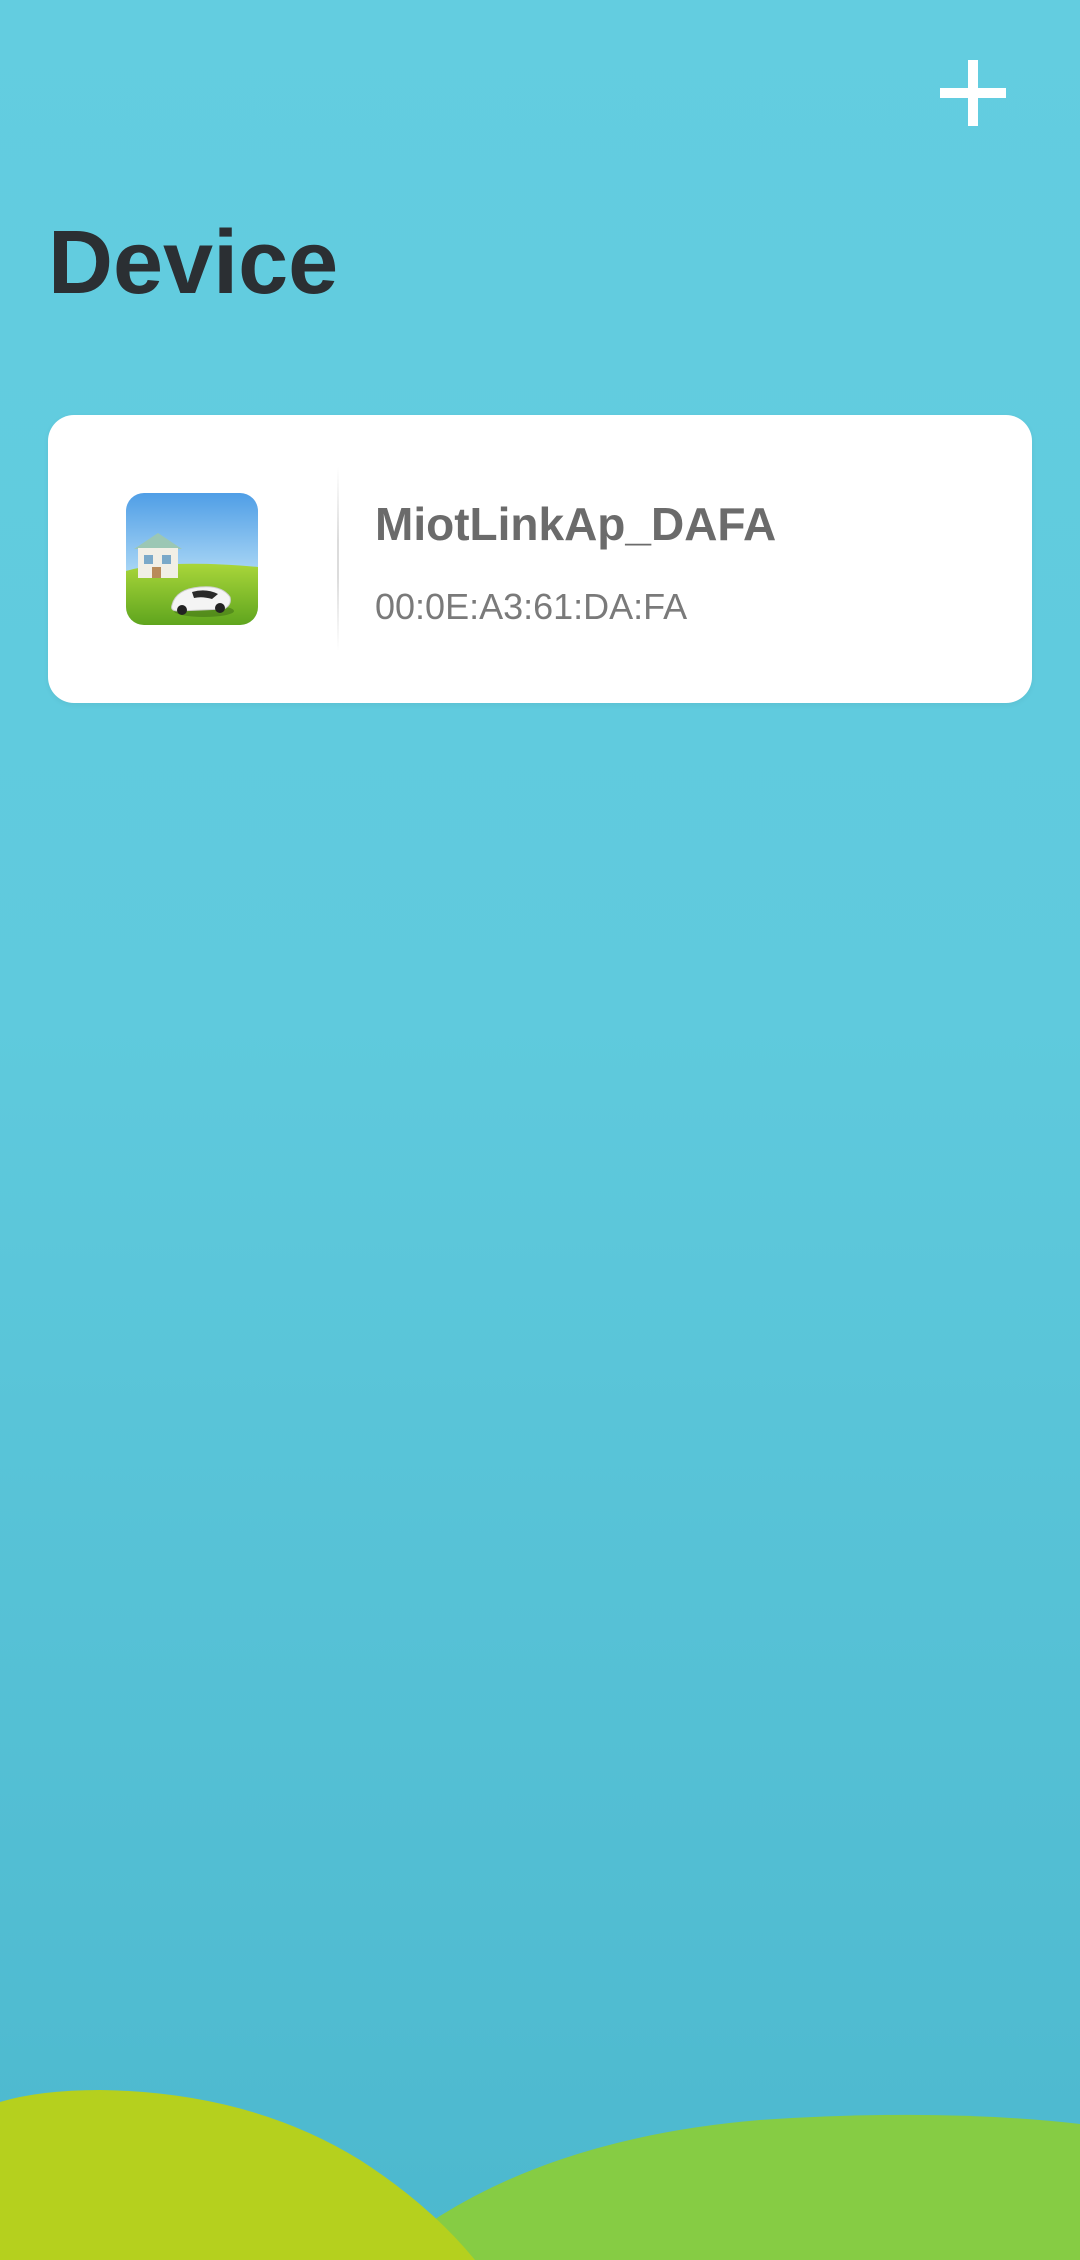 Image resolution: width=1080 pixels, height=2260 pixels. I want to click on add-device-button, so click(973, 93).